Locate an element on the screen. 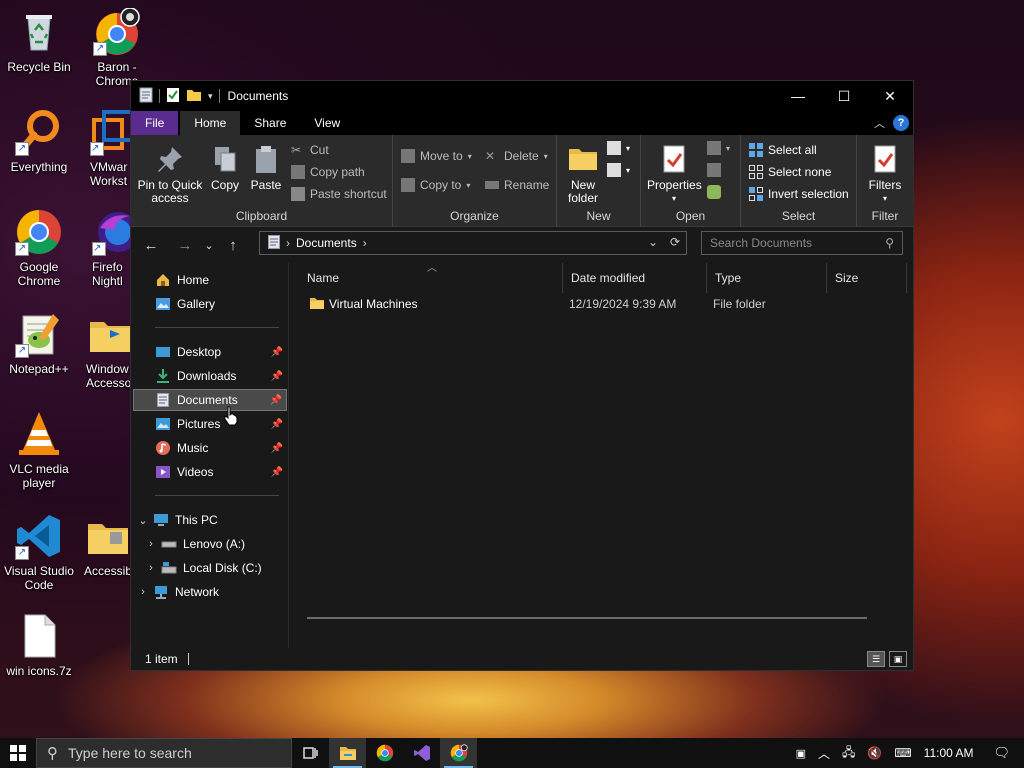  nav-item-documents: Documents 📌 is located at coordinates (210, 400).